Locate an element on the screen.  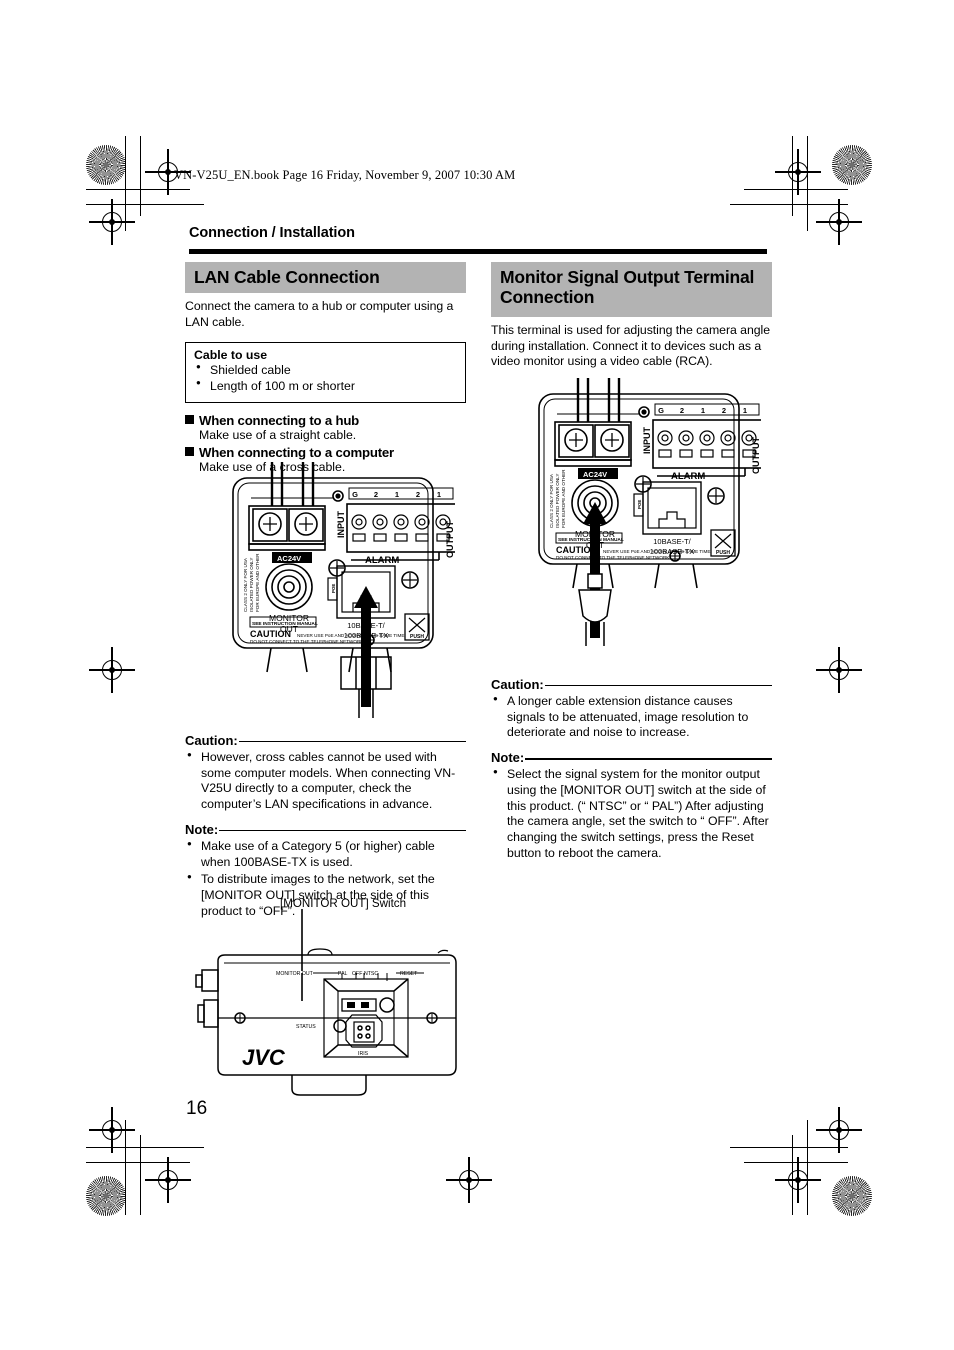
output-label: OUTPUT is located at coordinates (450, 540).